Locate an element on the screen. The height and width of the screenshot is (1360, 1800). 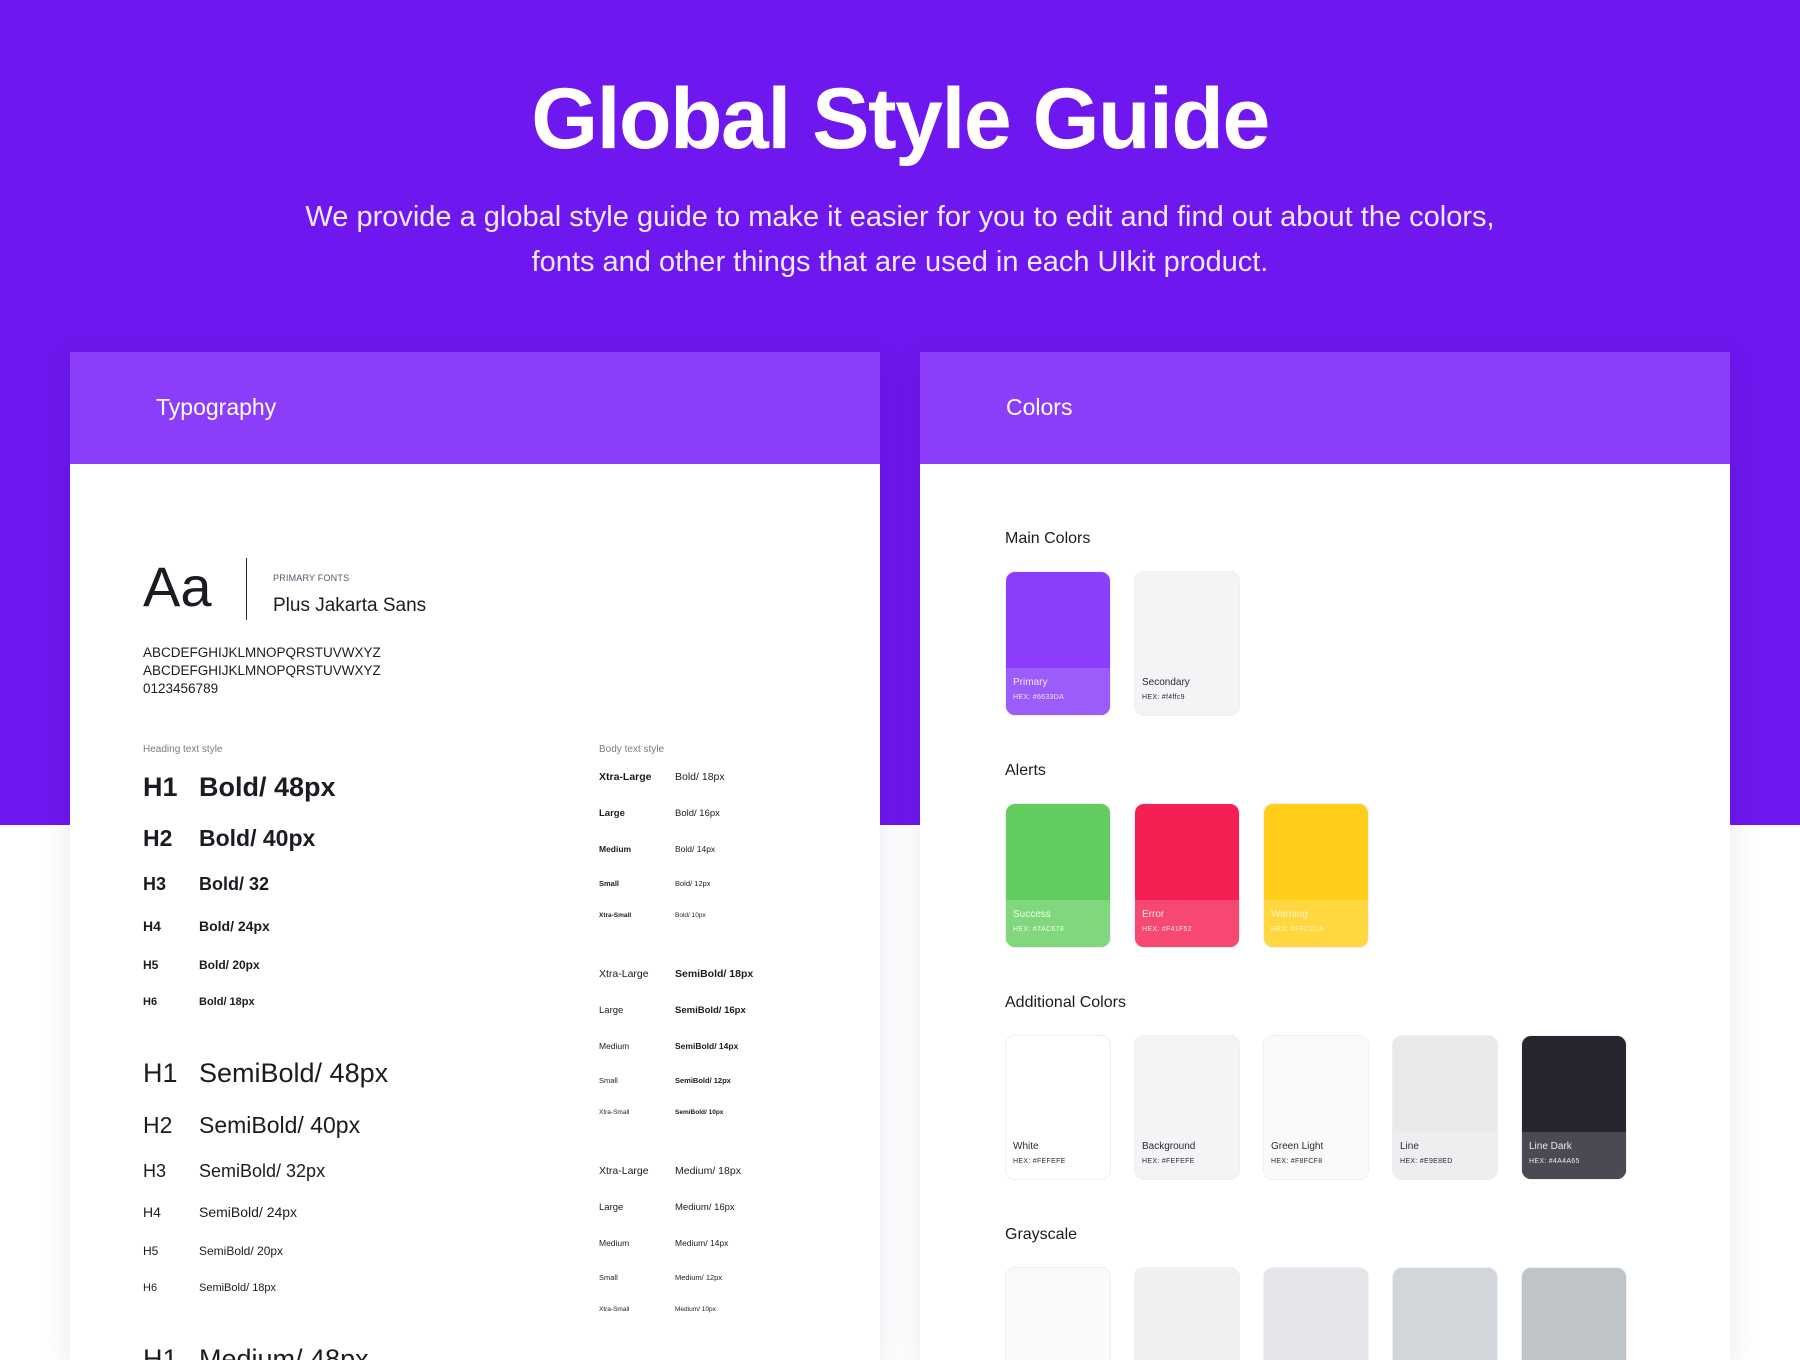
body-style: Bold/ 12px is located at coordinates (693, 883).